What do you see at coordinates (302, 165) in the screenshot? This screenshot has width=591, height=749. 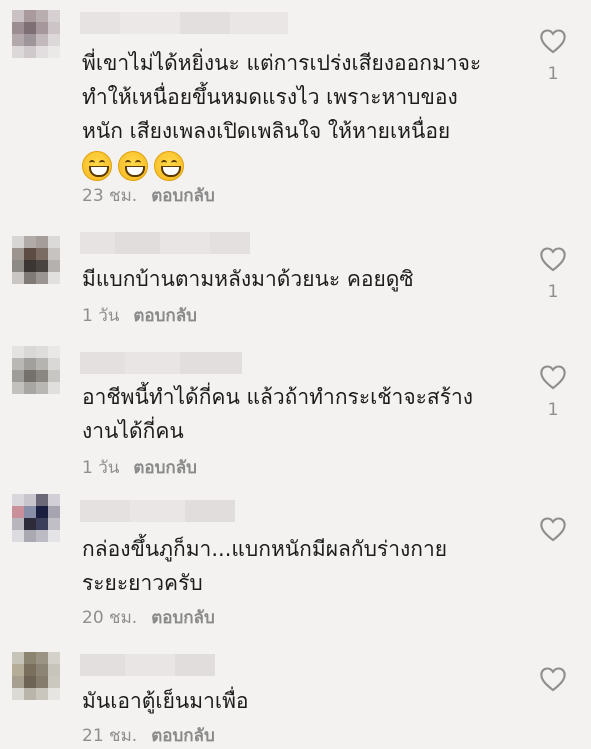 I see `emoji-row` at bounding box center [302, 165].